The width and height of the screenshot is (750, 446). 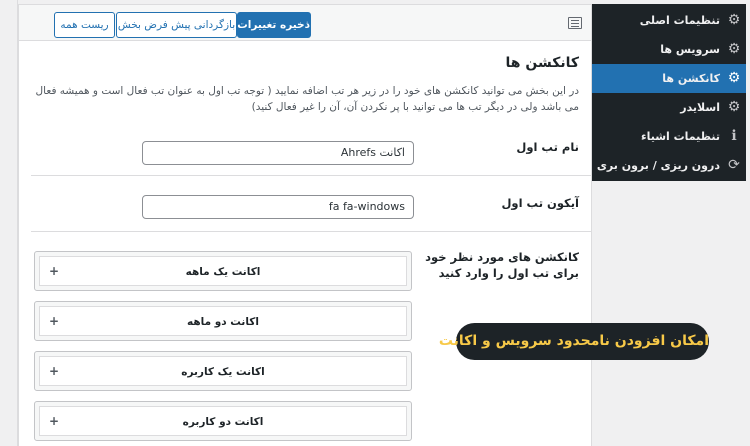 I want to click on accordion-item: + اکانت یک کاربره, so click(x=223, y=371).